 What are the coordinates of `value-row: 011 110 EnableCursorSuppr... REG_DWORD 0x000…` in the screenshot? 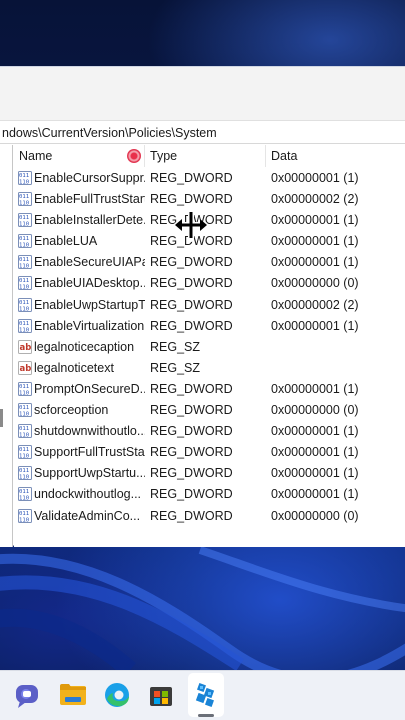 It's located at (209, 178).